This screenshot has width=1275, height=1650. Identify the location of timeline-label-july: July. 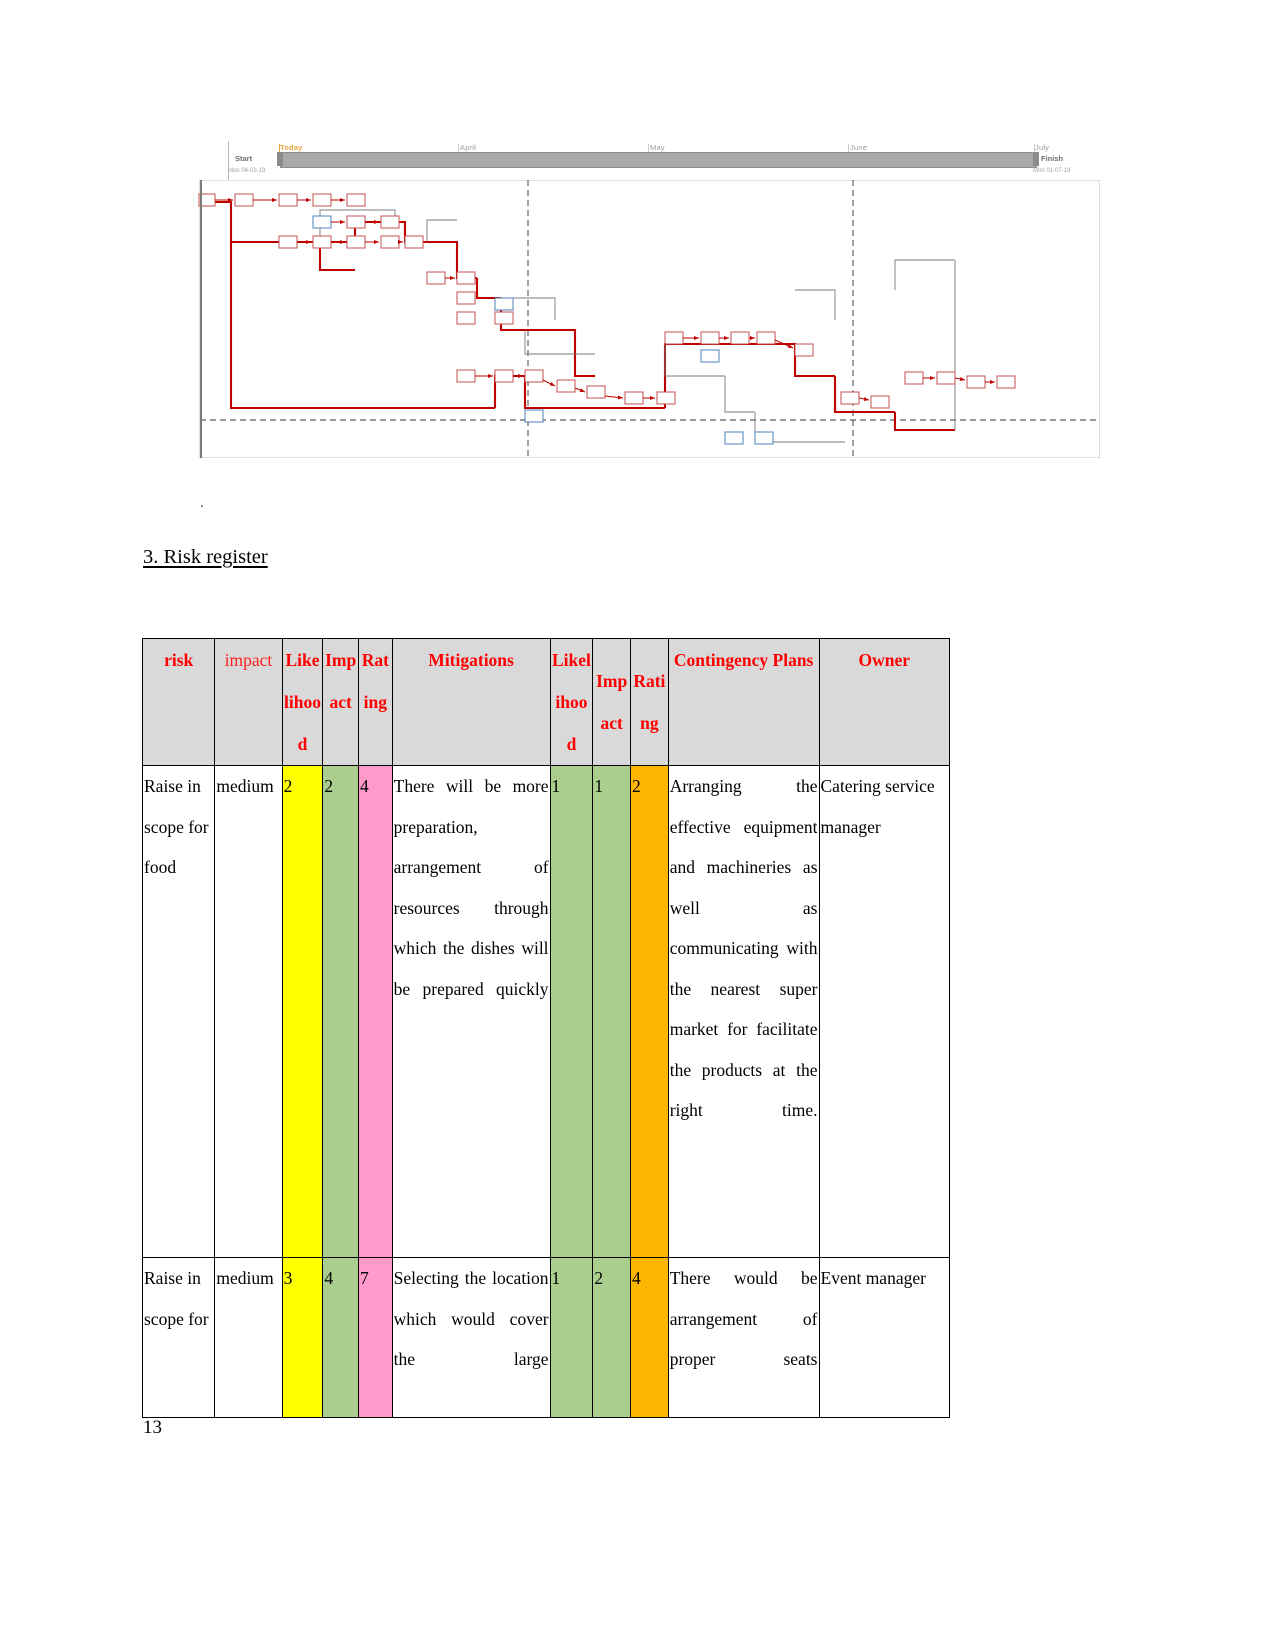
(1042, 147).